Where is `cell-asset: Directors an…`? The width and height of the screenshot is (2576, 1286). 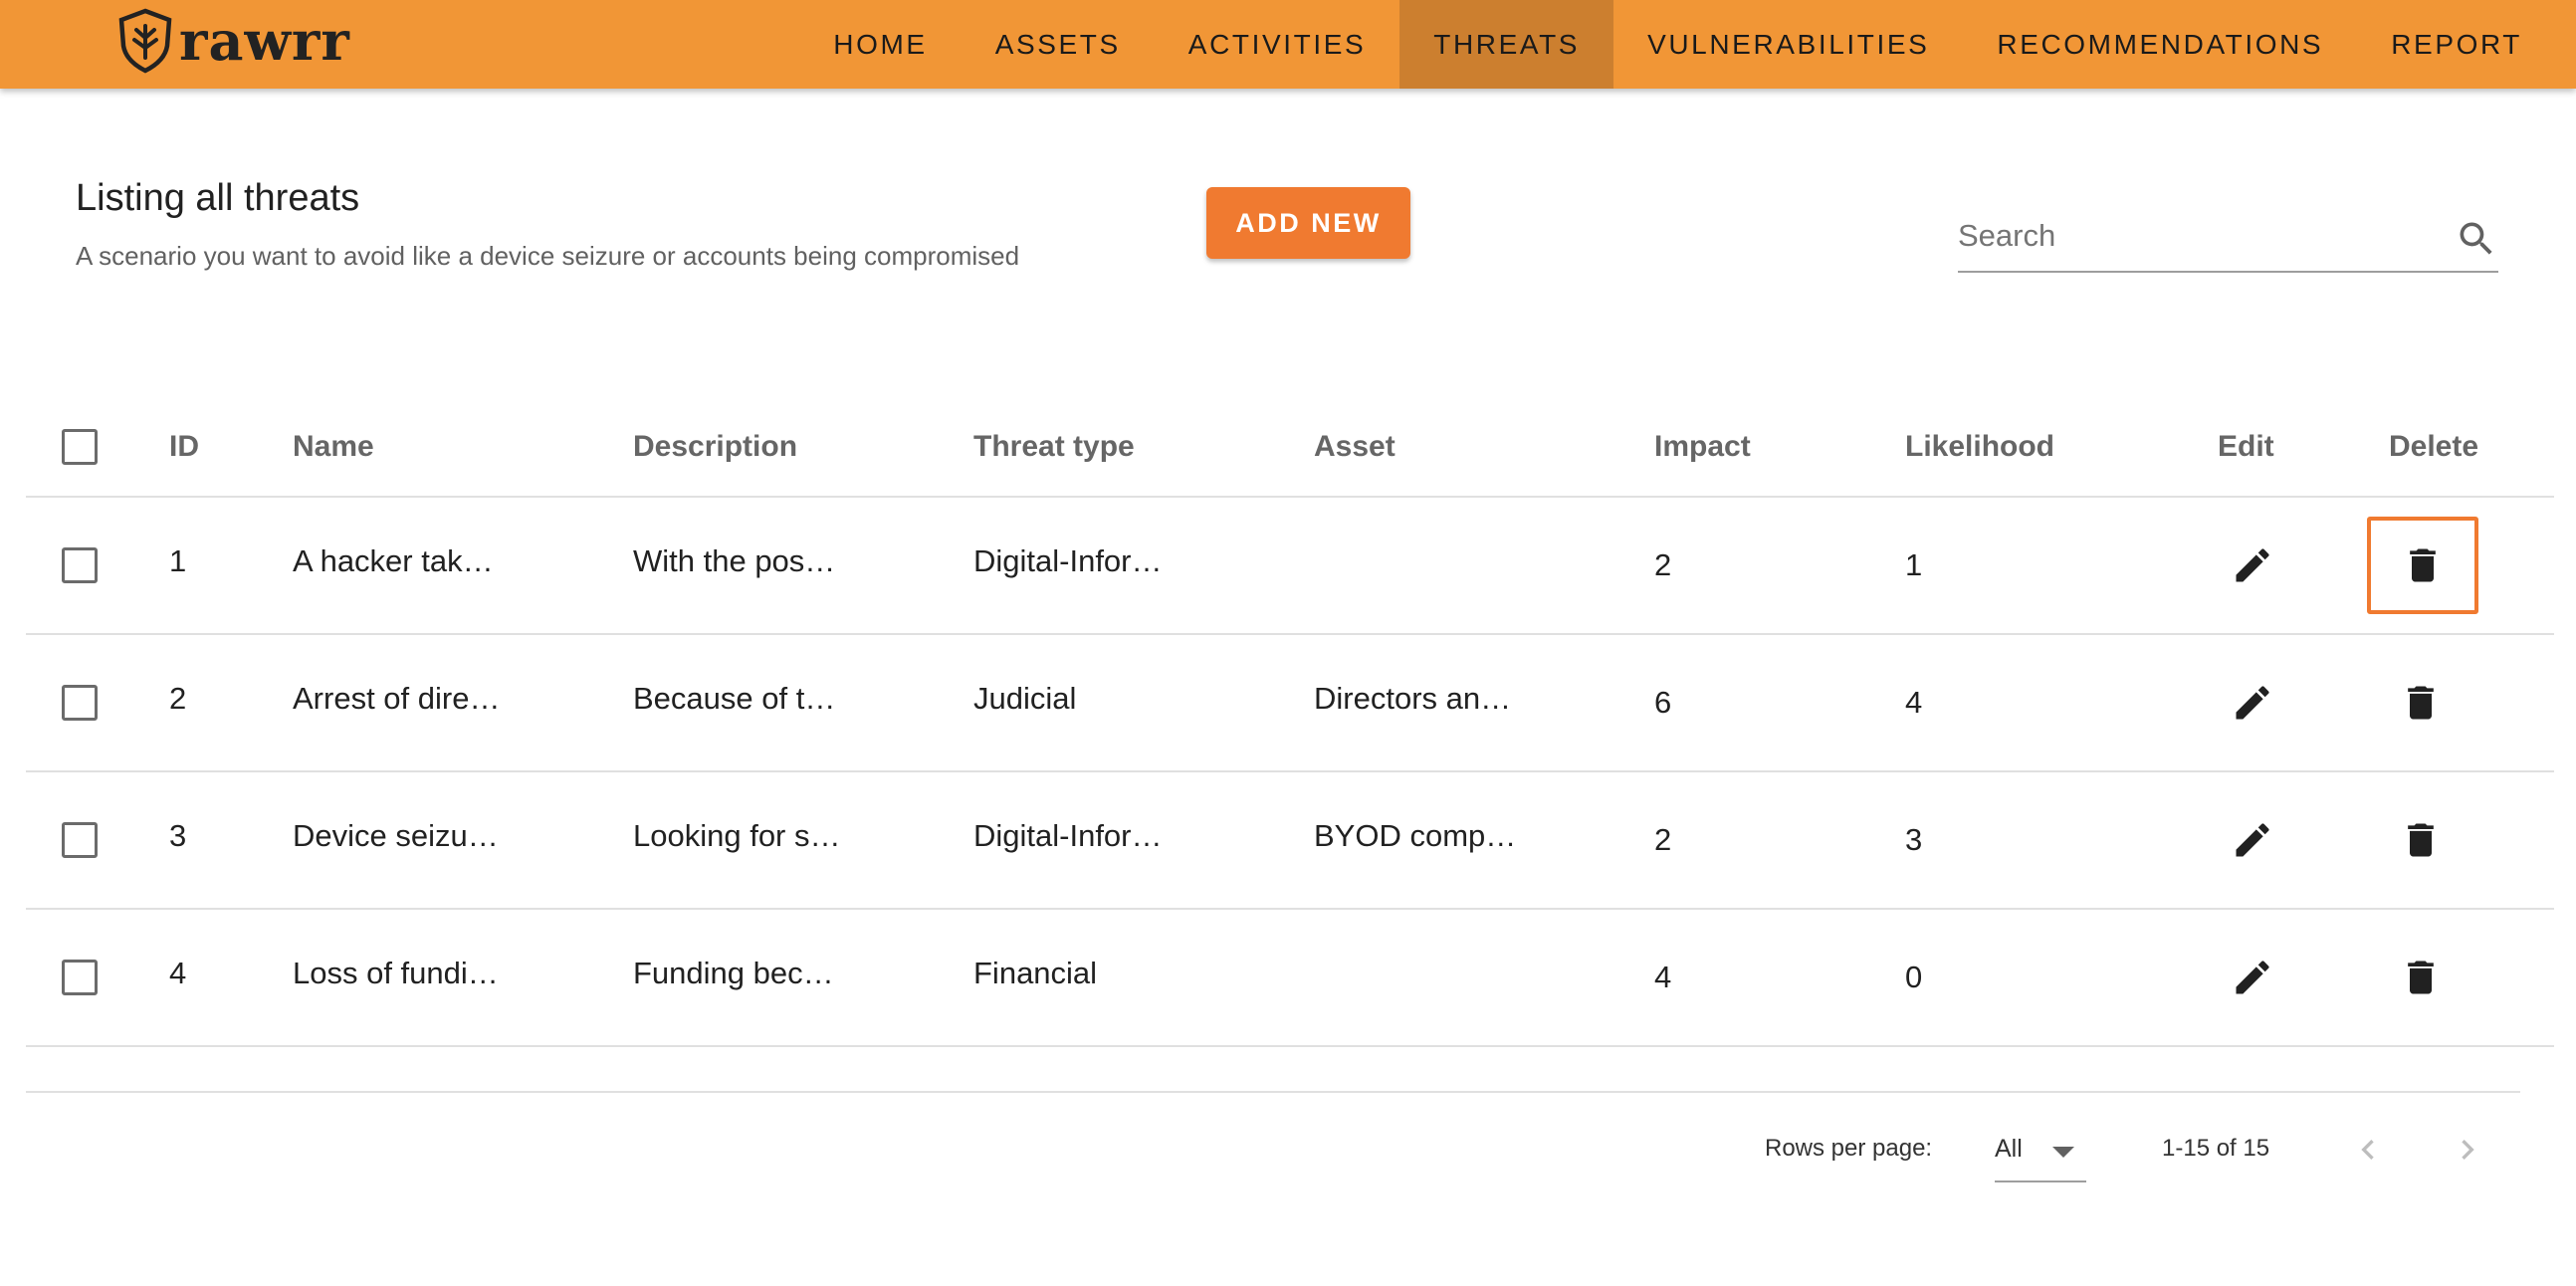
cell-asset: Directors an… is located at coordinates (1413, 698).